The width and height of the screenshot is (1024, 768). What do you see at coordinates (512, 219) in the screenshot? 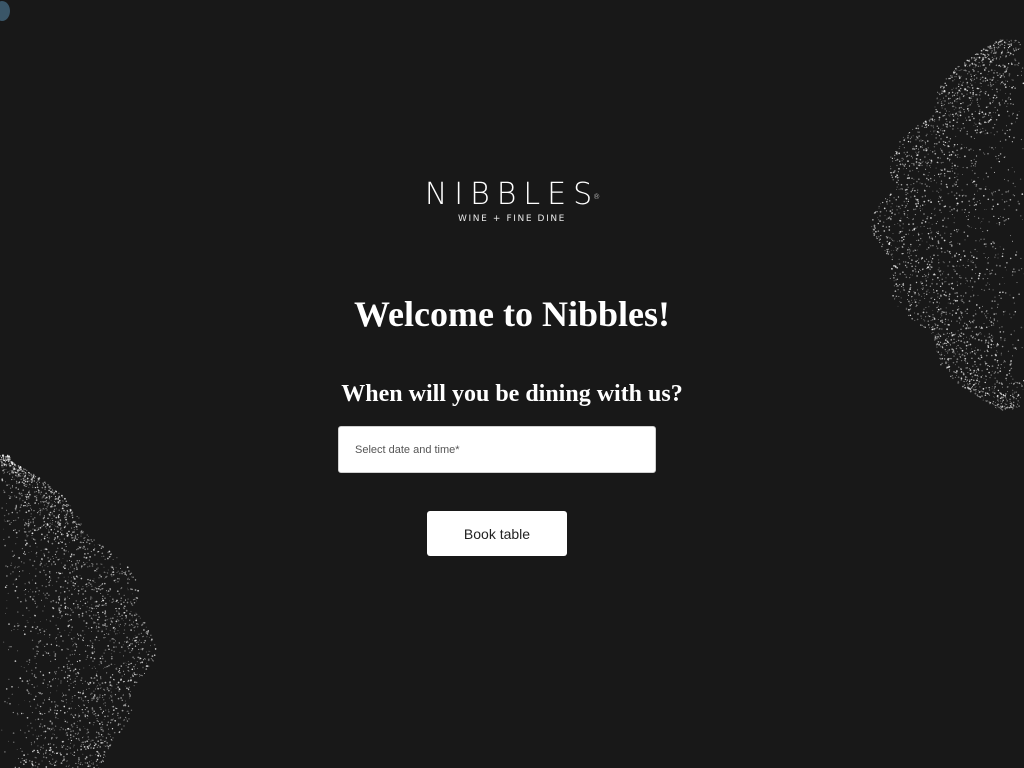
I see `brand-tagline: WINE + FINE DINE` at bounding box center [512, 219].